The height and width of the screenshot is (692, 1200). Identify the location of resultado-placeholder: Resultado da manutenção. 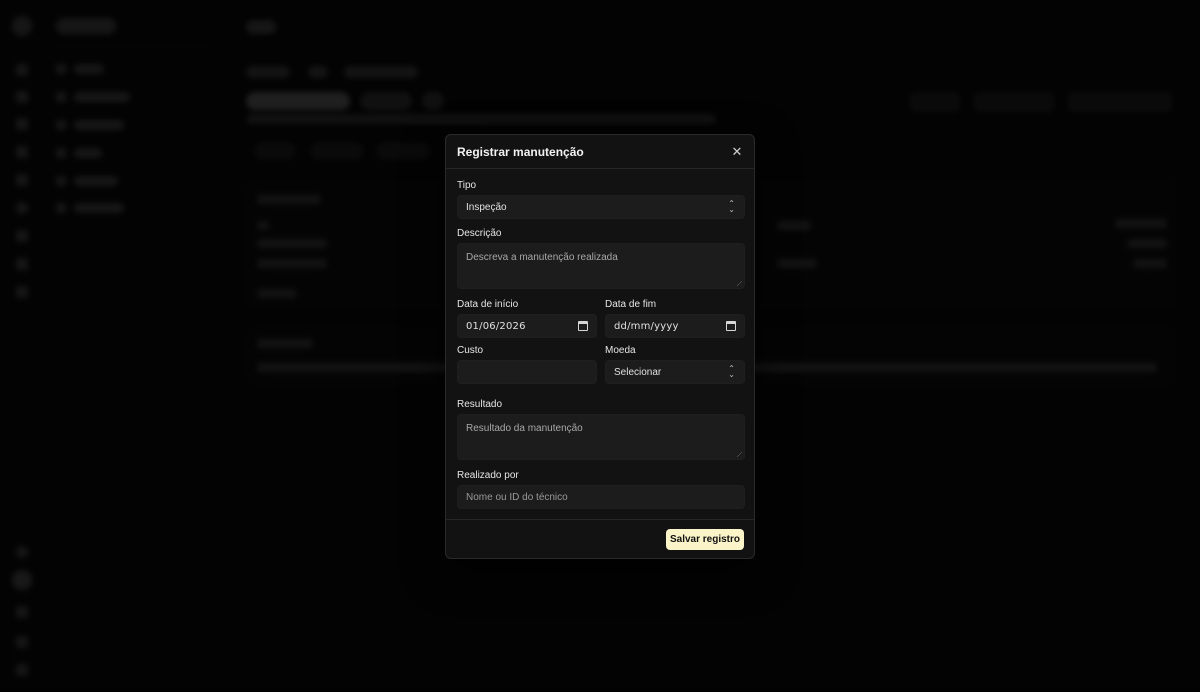
(524, 428).